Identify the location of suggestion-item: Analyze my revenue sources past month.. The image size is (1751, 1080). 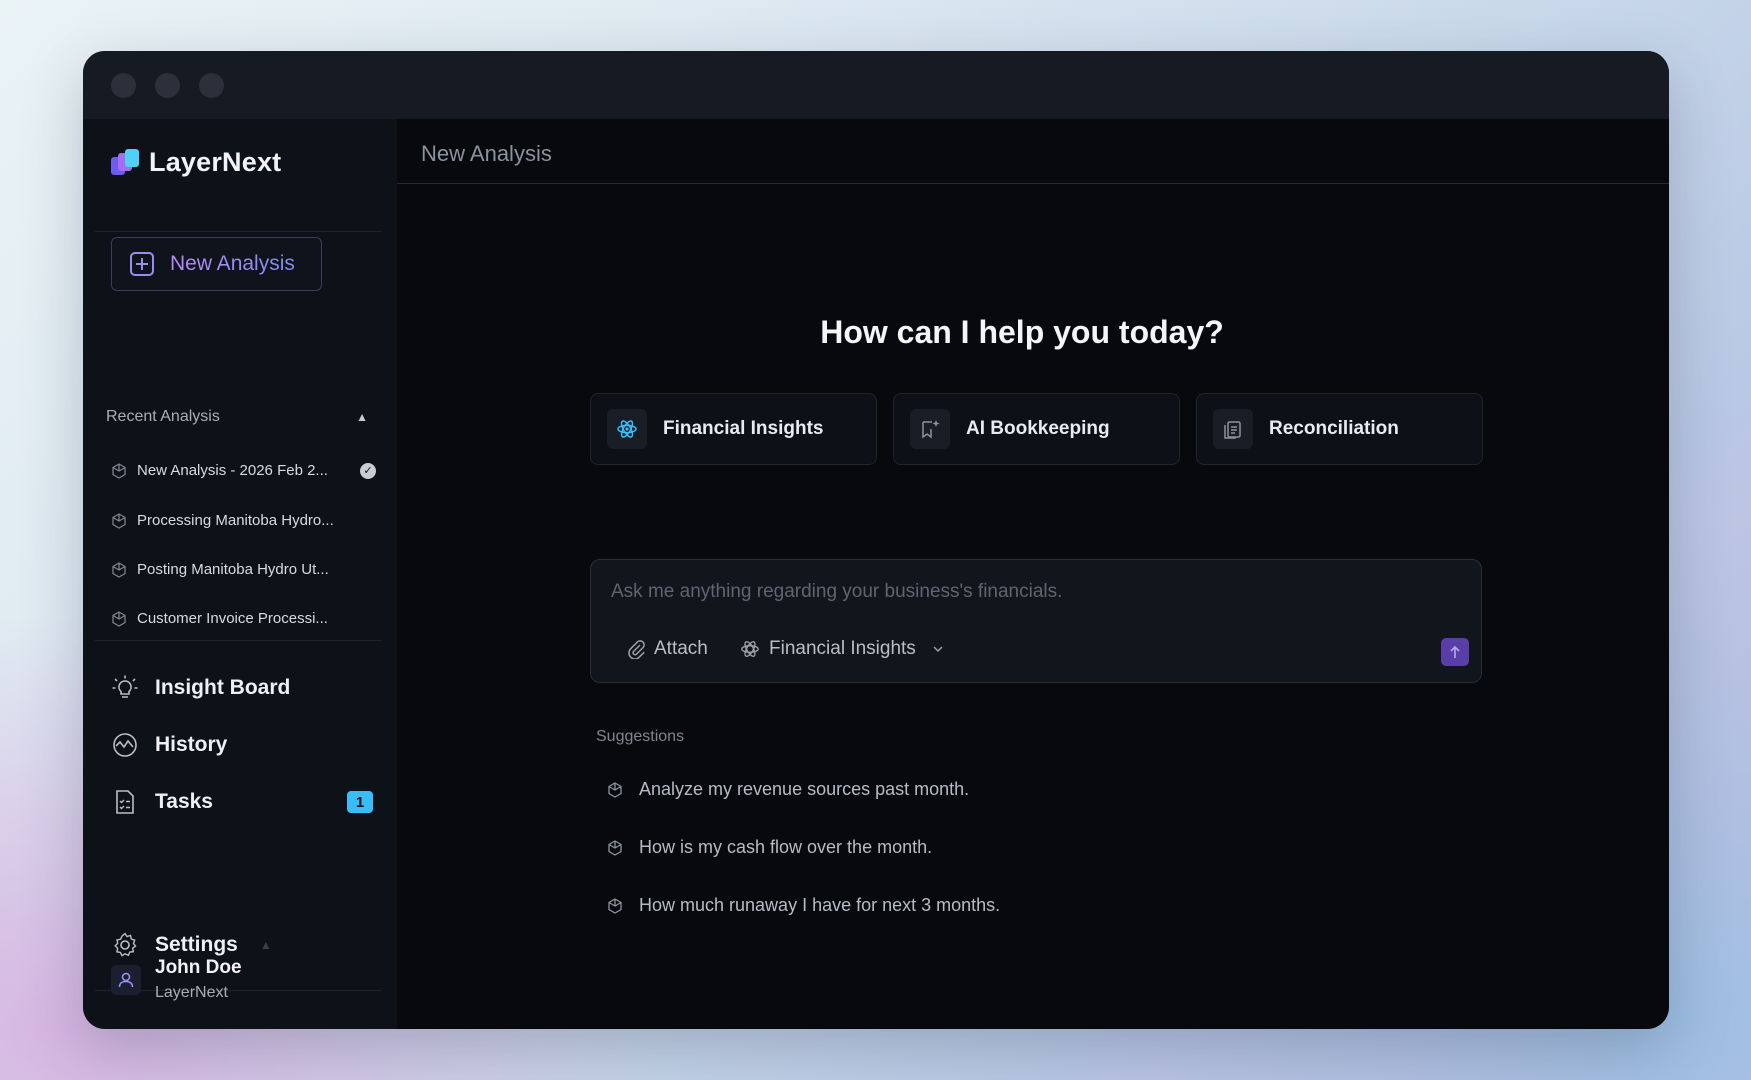
(788, 789).